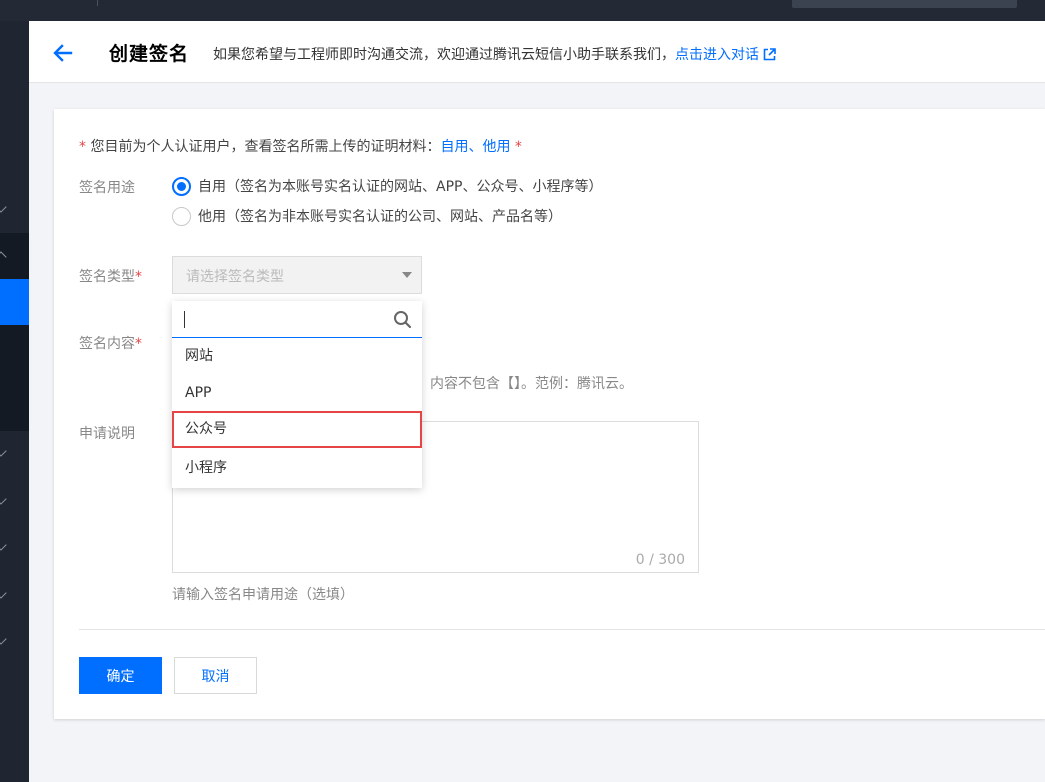 This screenshot has height=782, width=1045. I want to click on dropdown-search-input, so click(297, 319).